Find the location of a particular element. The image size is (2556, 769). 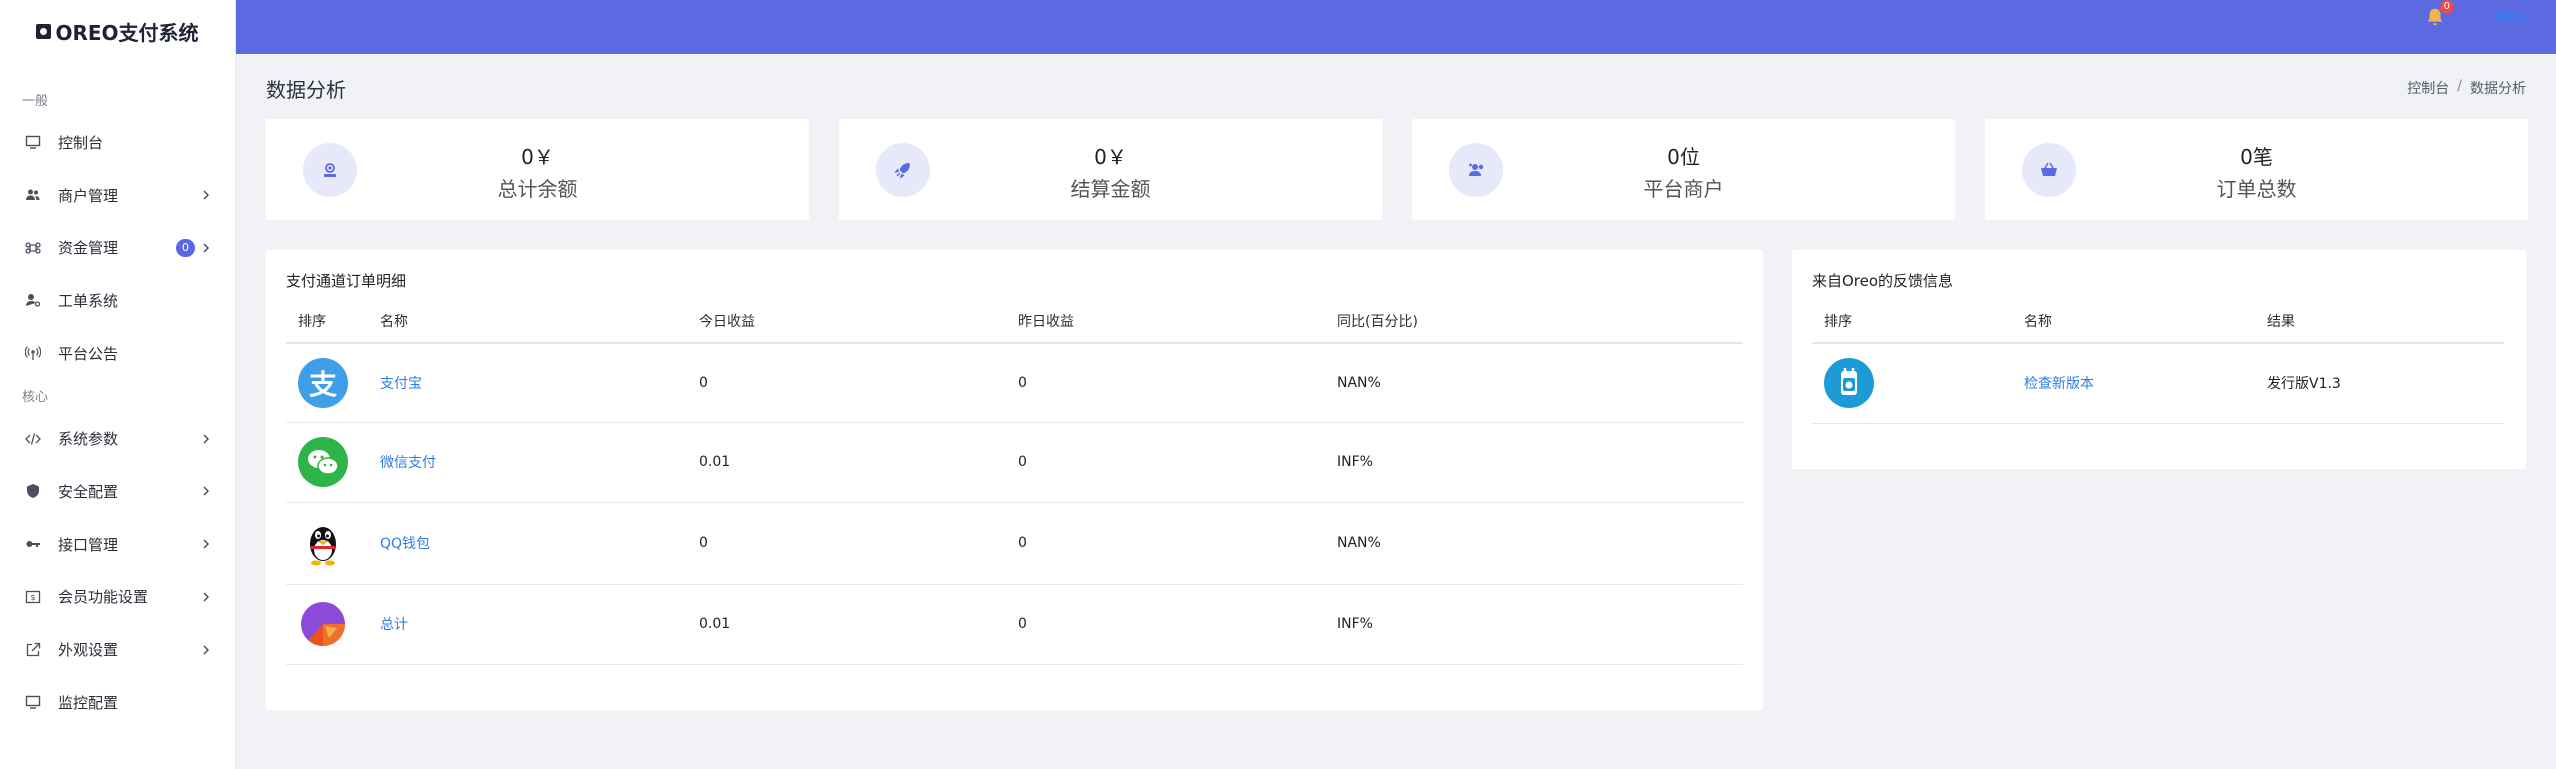

table-header-row: 排序 名称 结果 is located at coordinates (2158, 322).